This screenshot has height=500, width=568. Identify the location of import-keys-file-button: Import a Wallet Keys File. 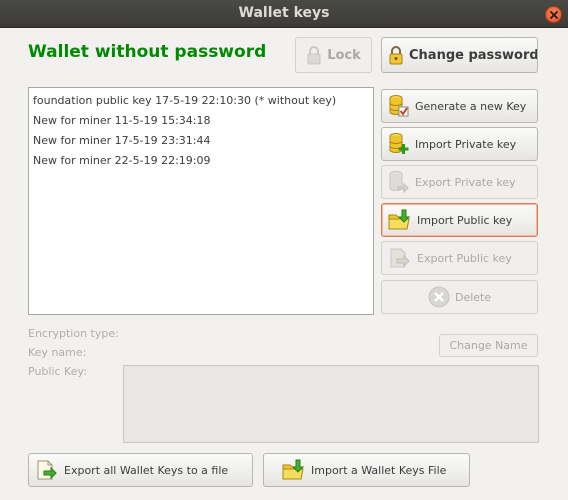
(366, 470).